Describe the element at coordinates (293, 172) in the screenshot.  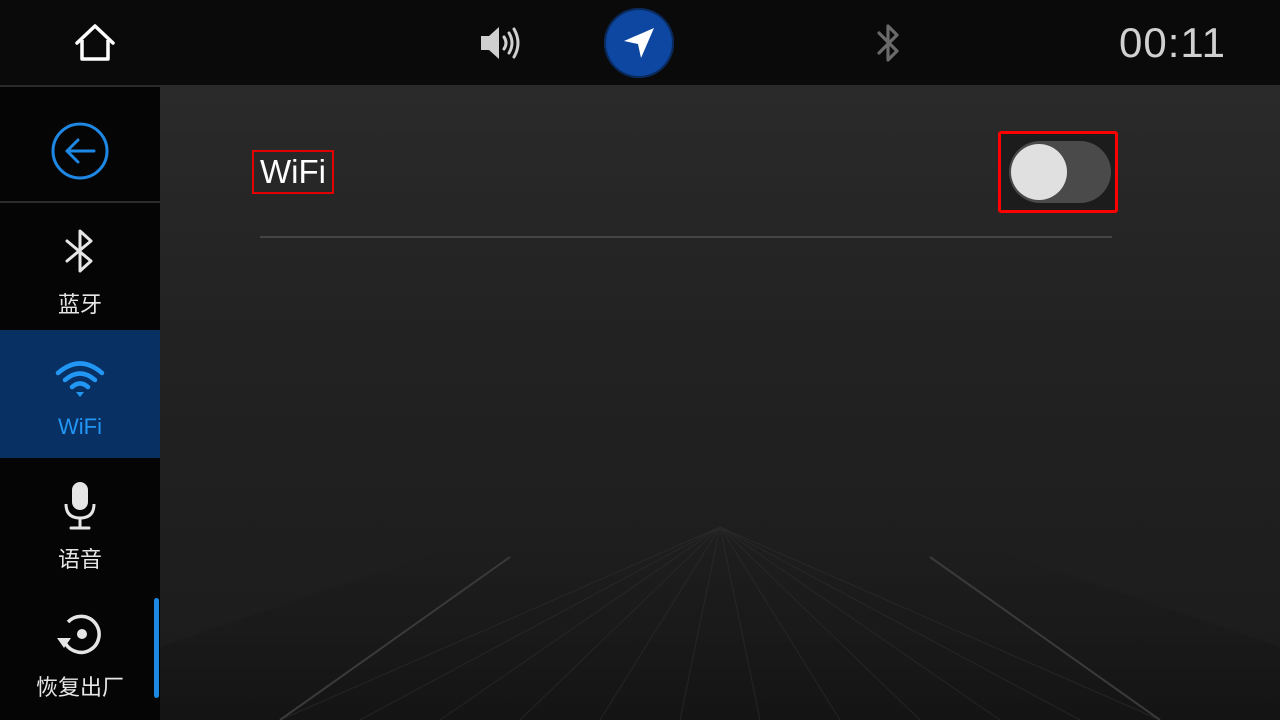
I see `wifi-label: WiFi` at that location.